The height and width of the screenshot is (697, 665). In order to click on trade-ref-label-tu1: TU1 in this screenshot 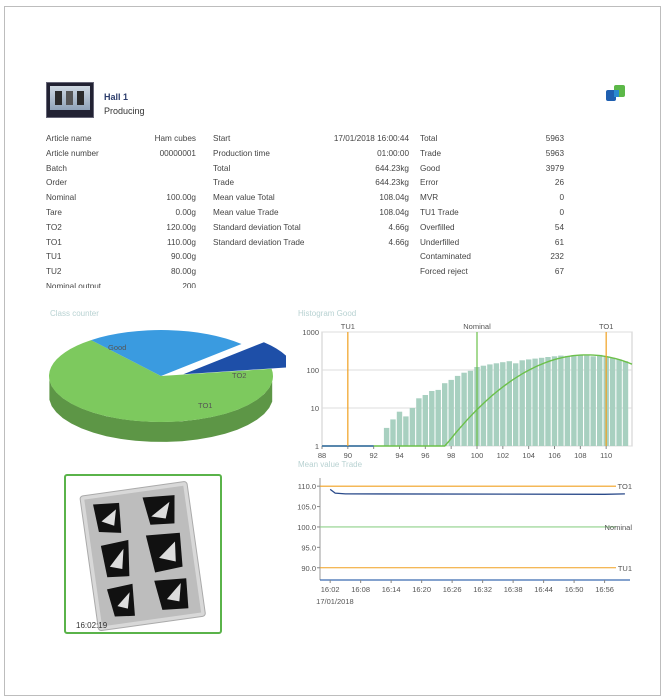, I will do `click(625, 568)`.